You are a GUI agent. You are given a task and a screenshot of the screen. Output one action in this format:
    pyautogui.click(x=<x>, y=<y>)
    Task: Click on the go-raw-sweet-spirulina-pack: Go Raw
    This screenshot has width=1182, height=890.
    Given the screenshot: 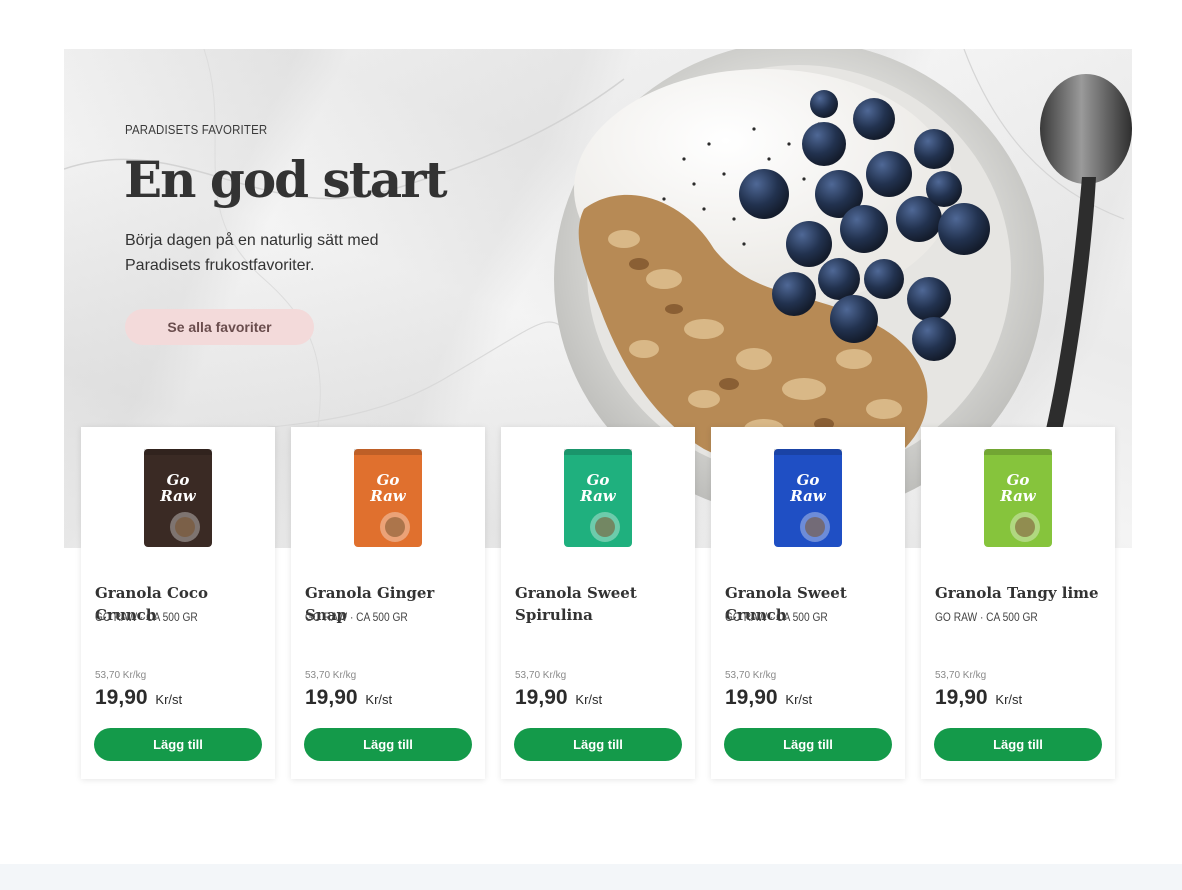 What is the action you would take?
    pyautogui.click(x=598, y=498)
    